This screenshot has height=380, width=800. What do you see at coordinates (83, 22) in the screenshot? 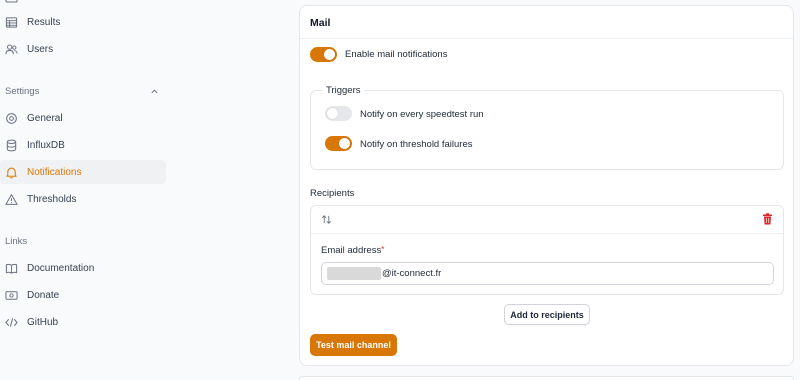
I see `sidebar-item-results: Results` at bounding box center [83, 22].